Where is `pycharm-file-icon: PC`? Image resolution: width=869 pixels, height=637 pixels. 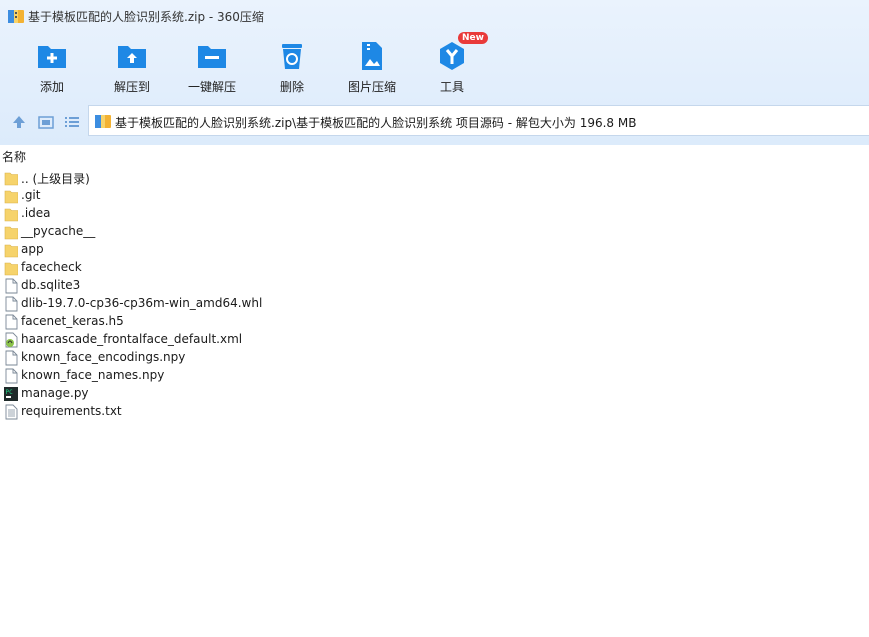
pycharm-file-icon: PC is located at coordinates (11, 394).